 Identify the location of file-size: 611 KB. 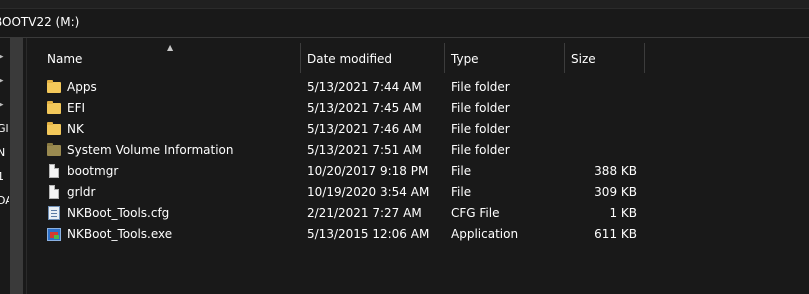
(615, 234).